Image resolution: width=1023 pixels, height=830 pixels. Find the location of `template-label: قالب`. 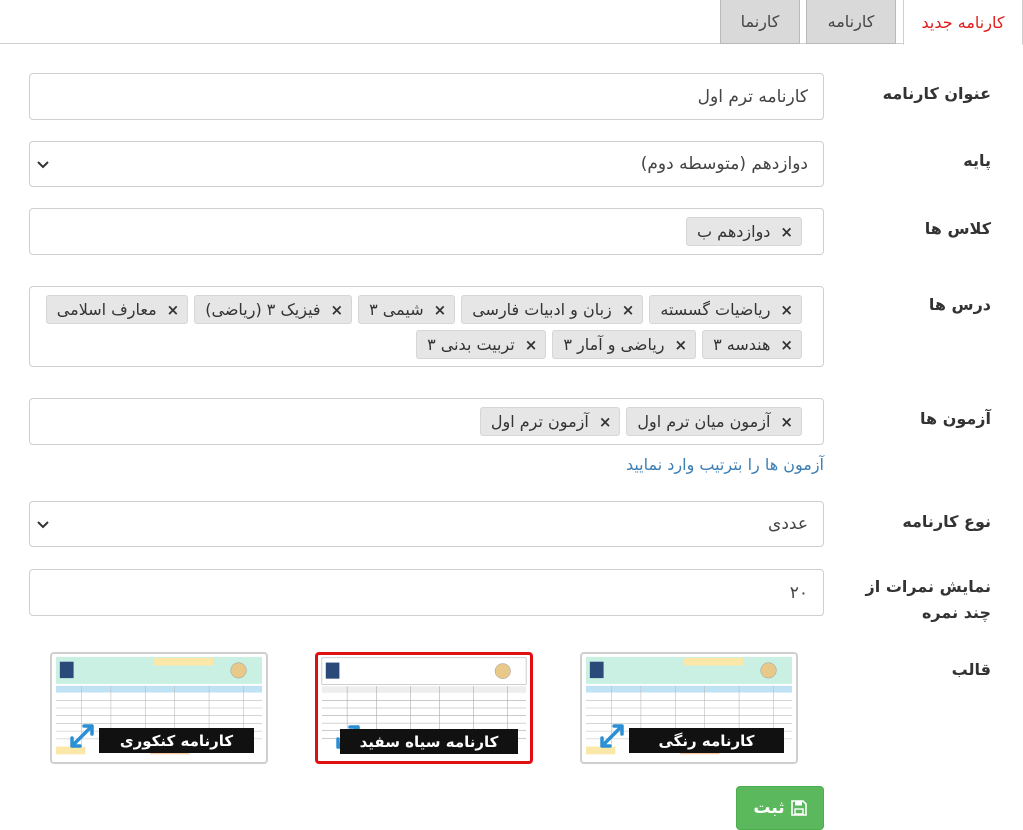

template-label: قالب is located at coordinates (971, 669).